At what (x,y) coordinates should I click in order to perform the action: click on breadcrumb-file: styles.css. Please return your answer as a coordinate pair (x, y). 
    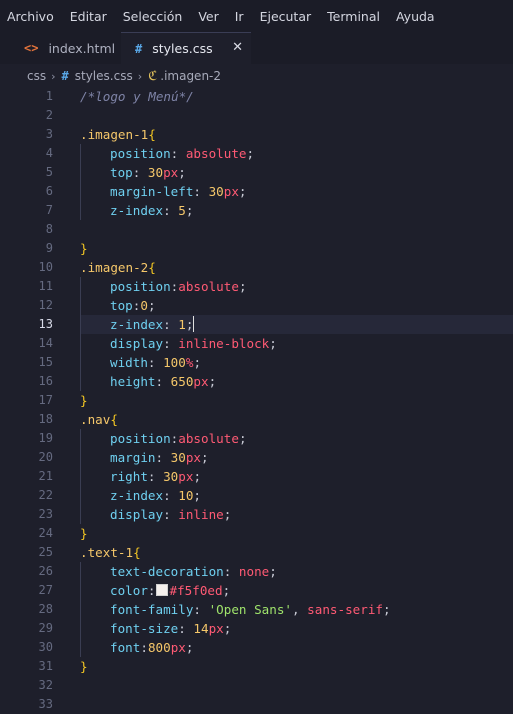
    Looking at the image, I should click on (104, 76).